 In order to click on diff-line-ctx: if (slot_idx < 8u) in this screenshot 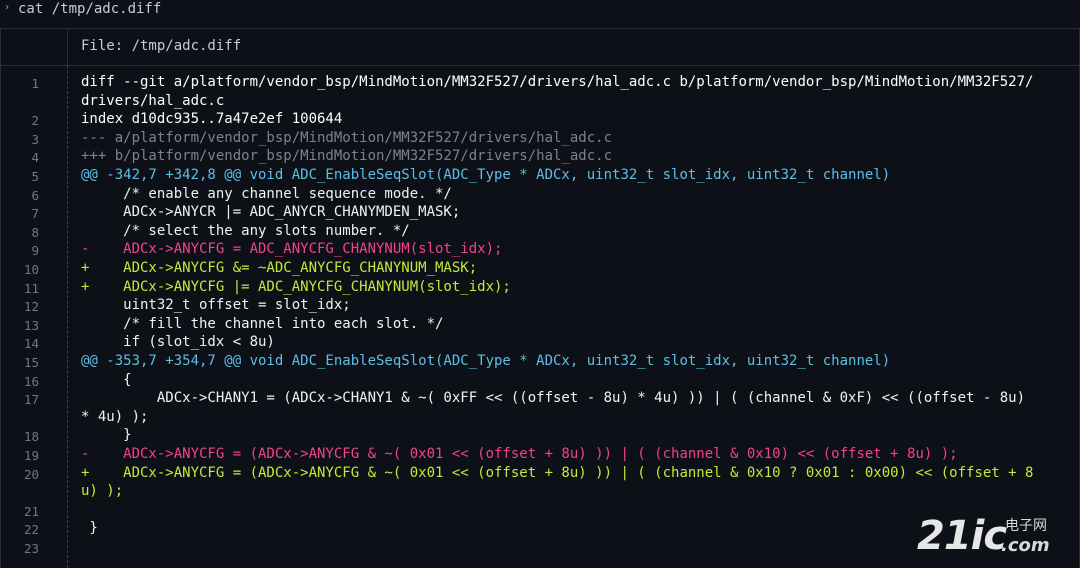, I will do `click(178, 342)`.